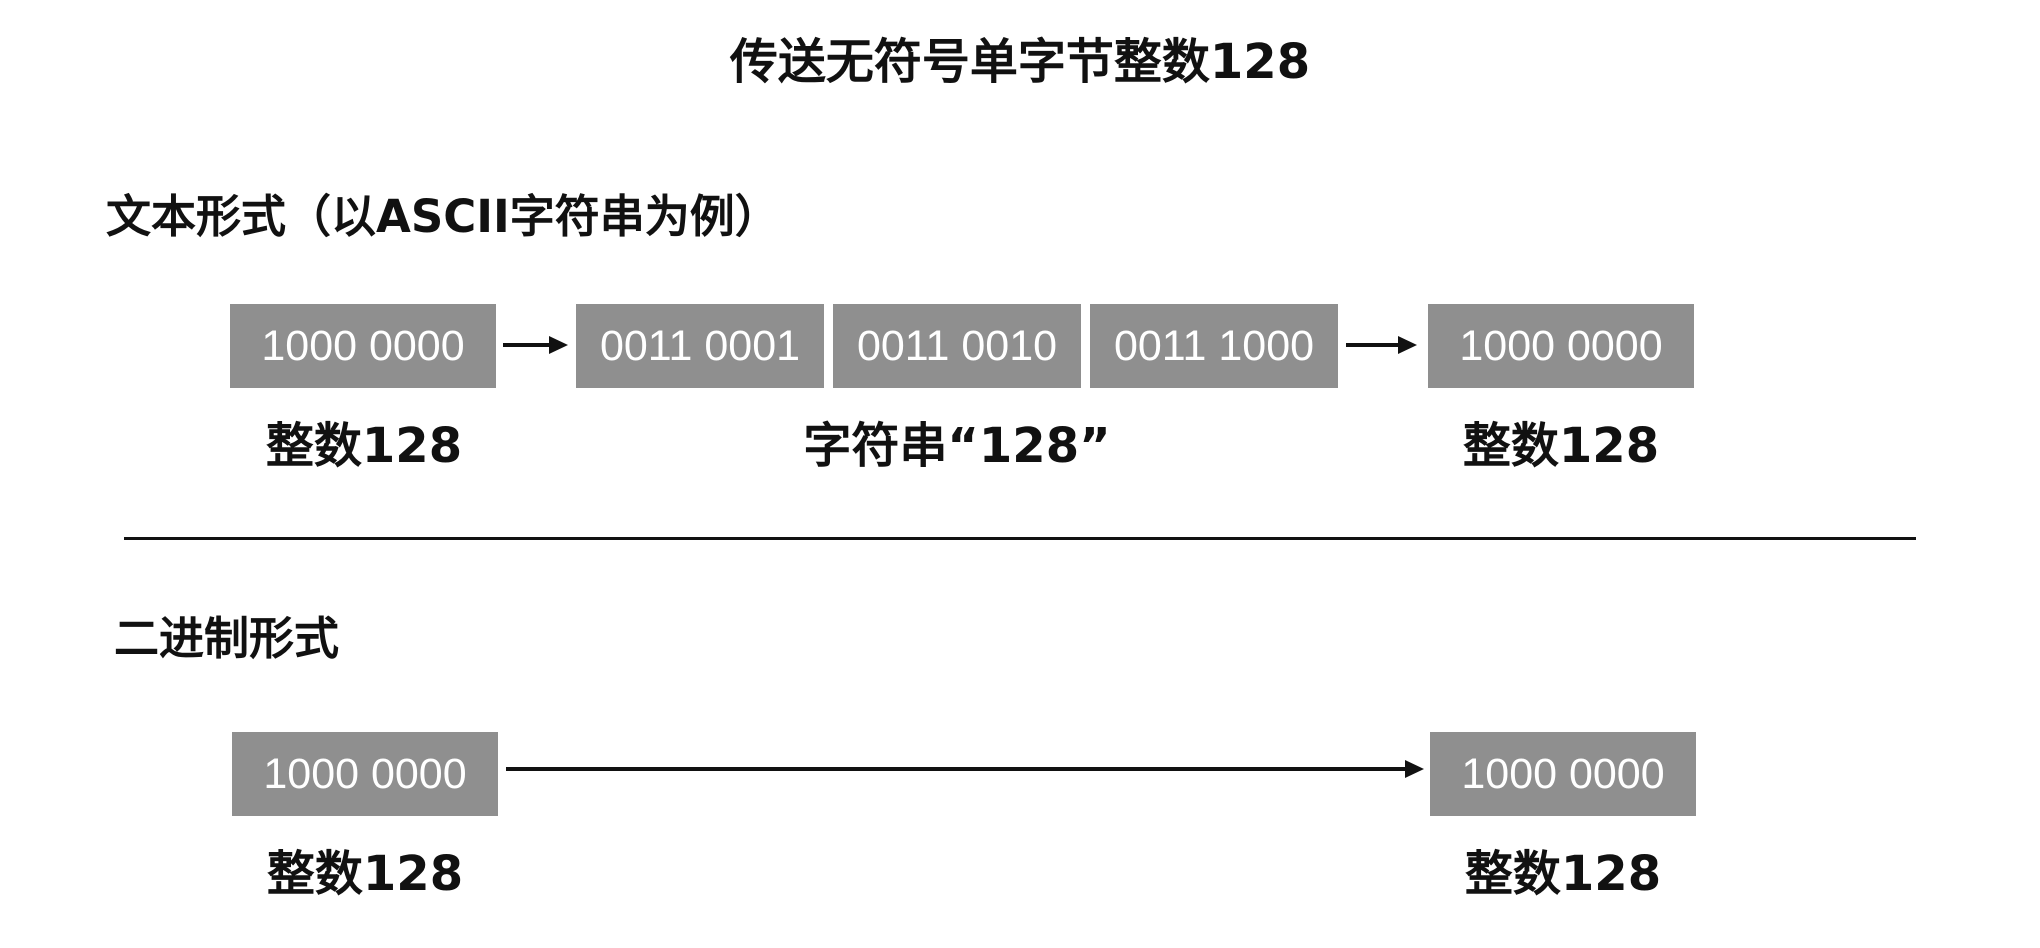 Image resolution: width=2040 pixels, height=948 pixels. I want to click on arrow-int-to-string, so click(535, 345).